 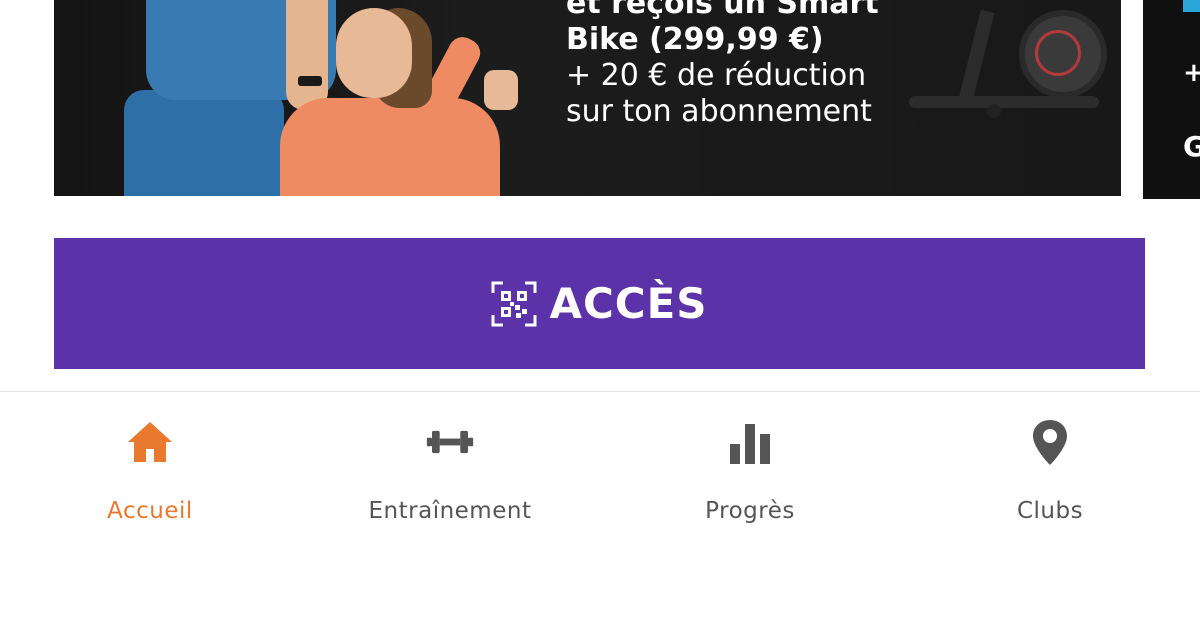 I want to click on promo-line-2: Bike (299,99 €), so click(x=695, y=39).